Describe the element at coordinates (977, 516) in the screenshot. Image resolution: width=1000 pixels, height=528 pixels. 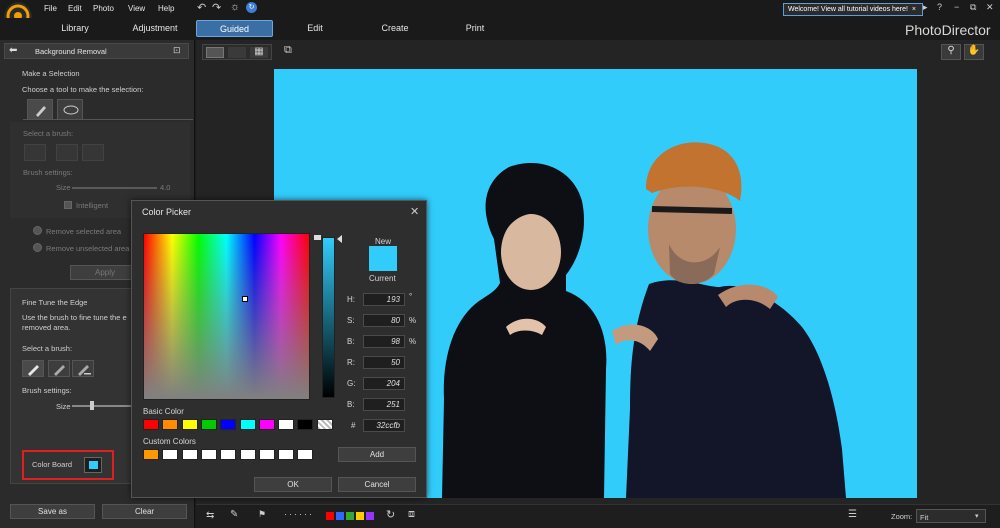
I see `chevron-down-icon: ▾` at that location.